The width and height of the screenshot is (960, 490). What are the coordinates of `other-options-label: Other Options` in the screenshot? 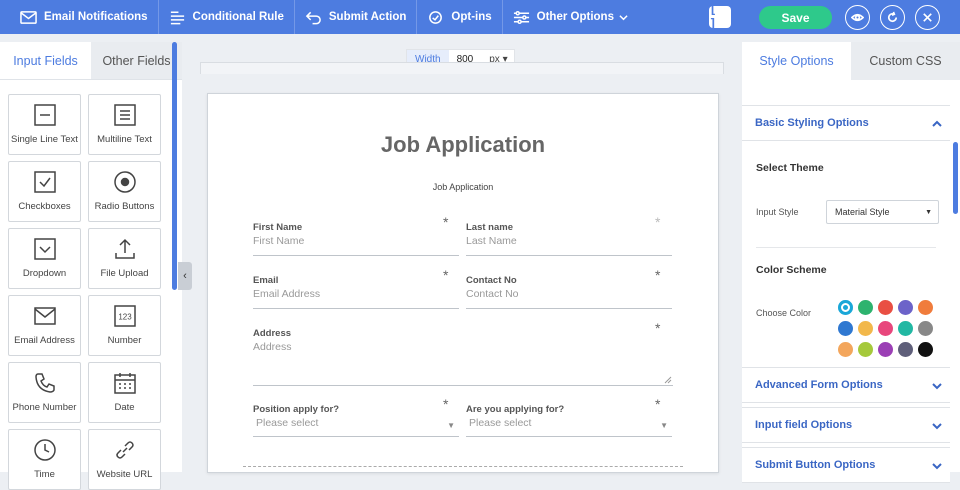 It's located at (575, 17).